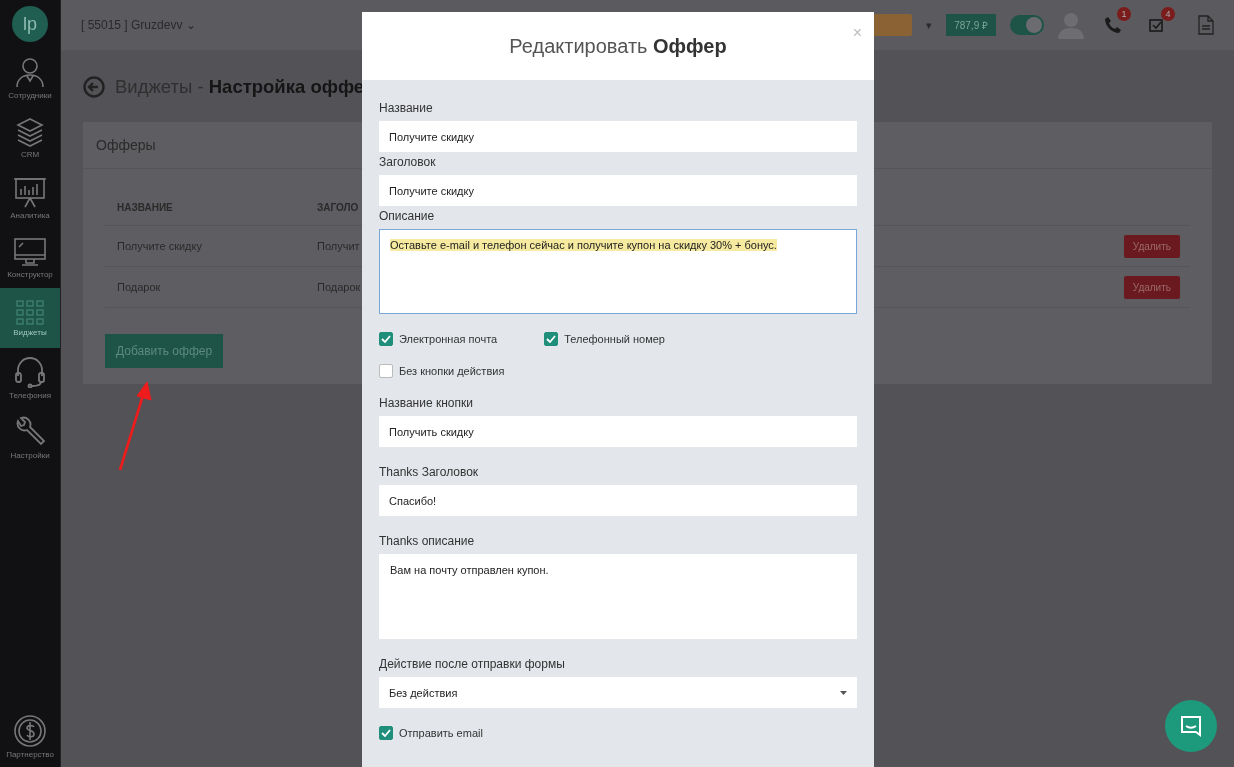 This screenshot has width=1234, height=767. I want to click on sidebar-item: Сотрудники, so click(30, 78).